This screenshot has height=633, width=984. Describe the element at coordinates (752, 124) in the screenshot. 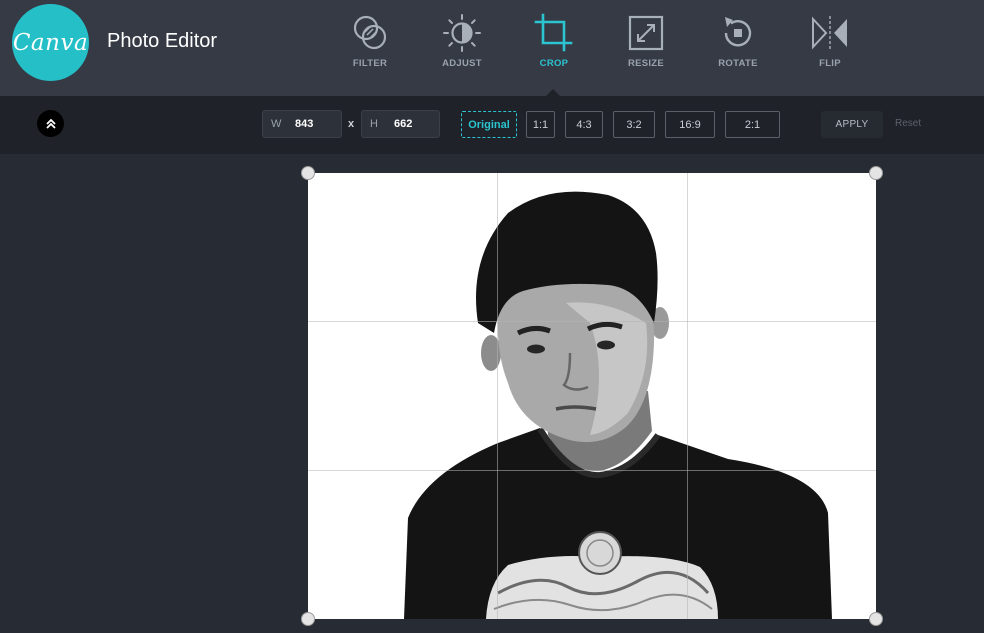

I see `ratio-2-1-button: 2:1` at that location.